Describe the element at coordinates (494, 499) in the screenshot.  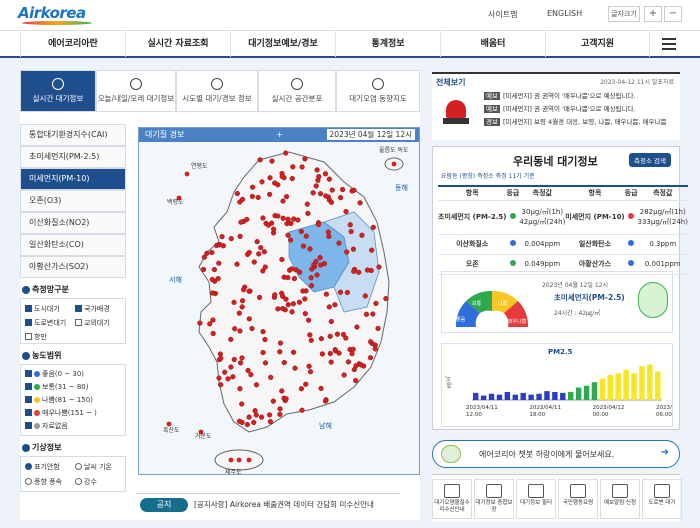
I see `quick-summary-link: 대기정보 종합보장` at that location.